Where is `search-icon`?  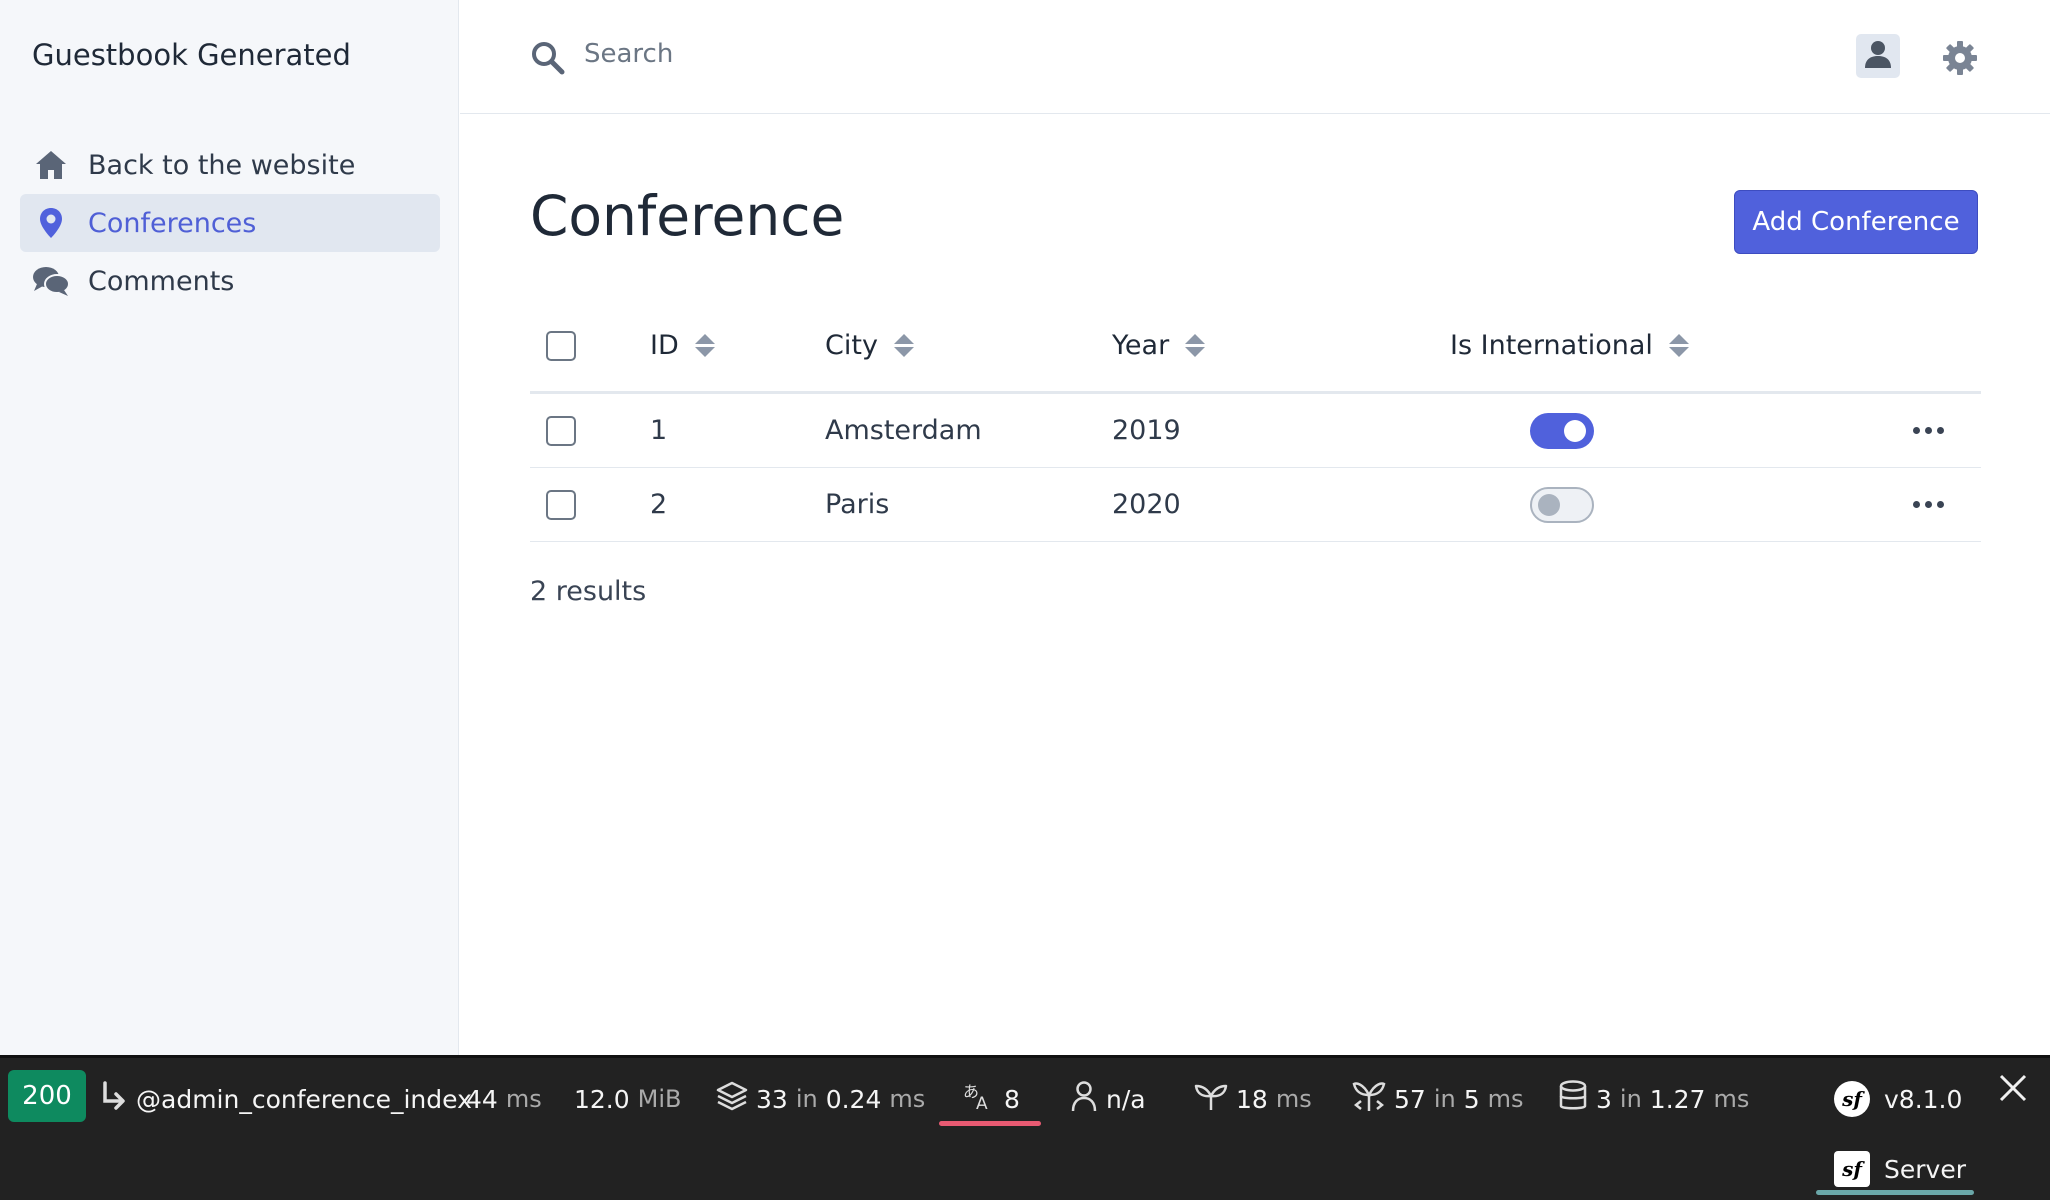
search-icon is located at coordinates (548, 58).